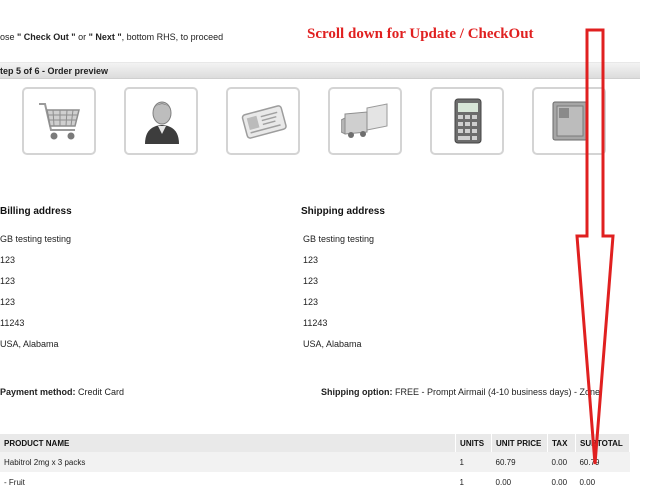  I want to click on col-unit-price: UNIT PRICE, so click(519, 443).